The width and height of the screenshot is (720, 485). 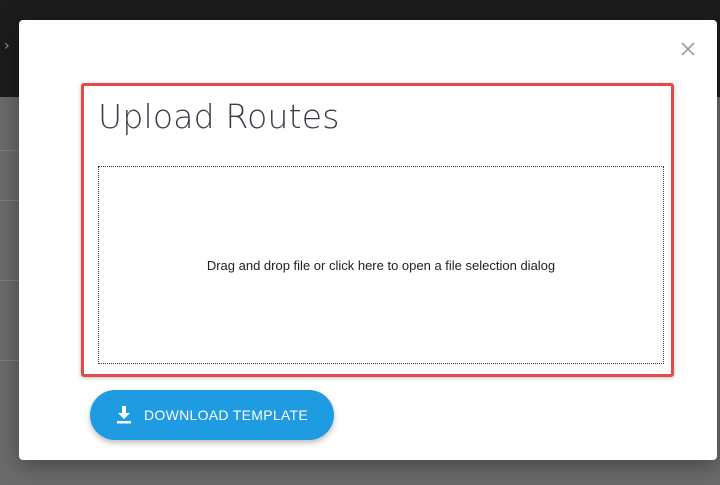 I want to click on close-button, so click(x=688, y=49).